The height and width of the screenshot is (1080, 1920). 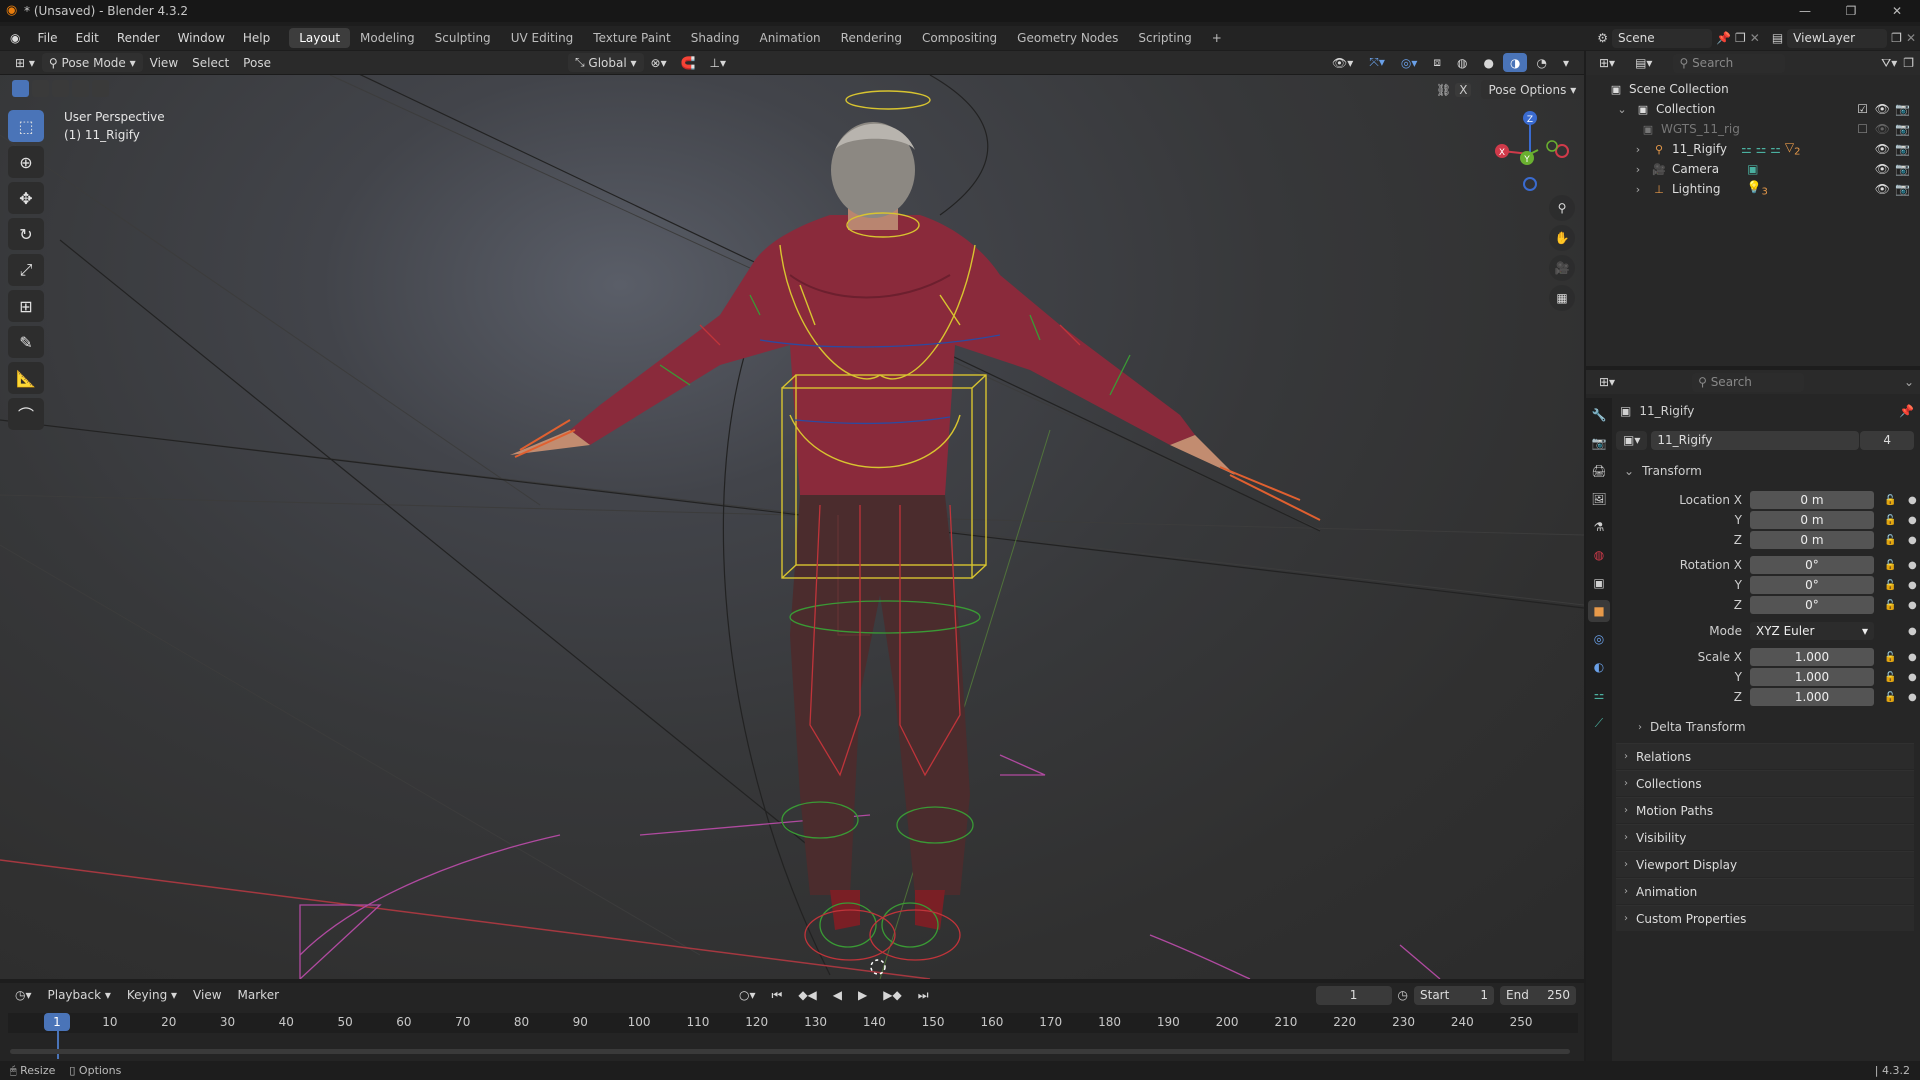 What do you see at coordinates (1812, 585) in the screenshot?
I see `rotation-y-field: 0°` at bounding box center [1812, 585].